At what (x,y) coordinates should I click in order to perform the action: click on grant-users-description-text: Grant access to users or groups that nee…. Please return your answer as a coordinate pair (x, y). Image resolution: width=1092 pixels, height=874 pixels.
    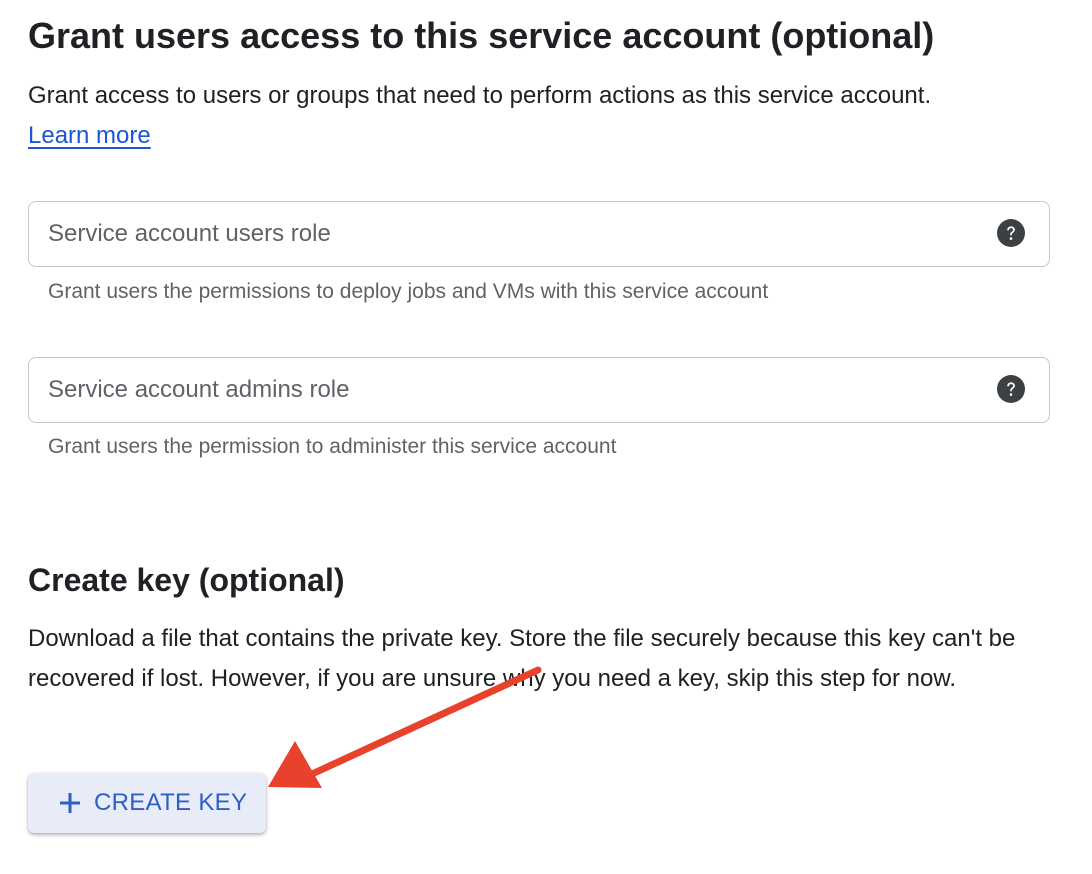
    Looking at the image, I should click on (480, 95).